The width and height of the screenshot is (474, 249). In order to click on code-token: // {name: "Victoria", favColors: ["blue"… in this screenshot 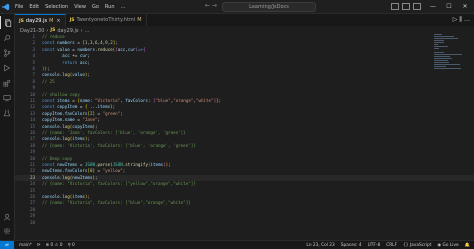, I will do `click(116, 203)`.